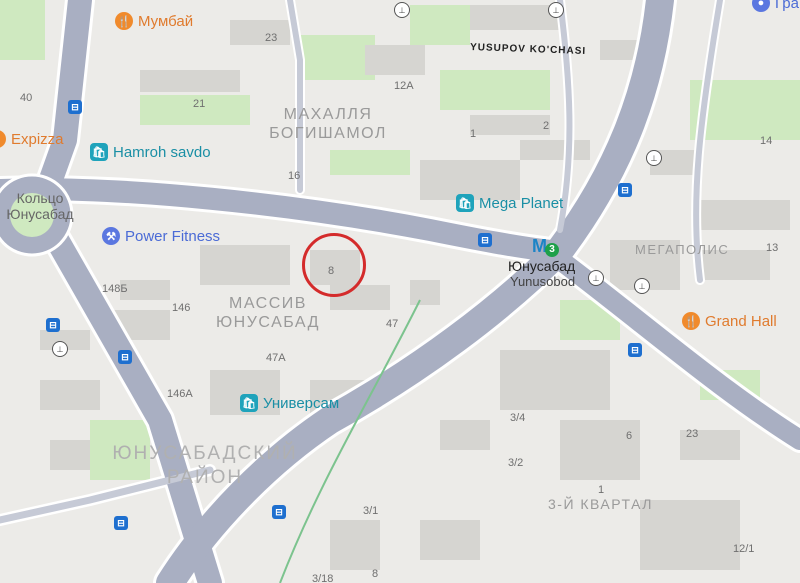 The image size is (800, 583). What do you see at coordinates (392, 324) in the screenshot?
I see `house-number: 47` at bounding box center [392, 324].